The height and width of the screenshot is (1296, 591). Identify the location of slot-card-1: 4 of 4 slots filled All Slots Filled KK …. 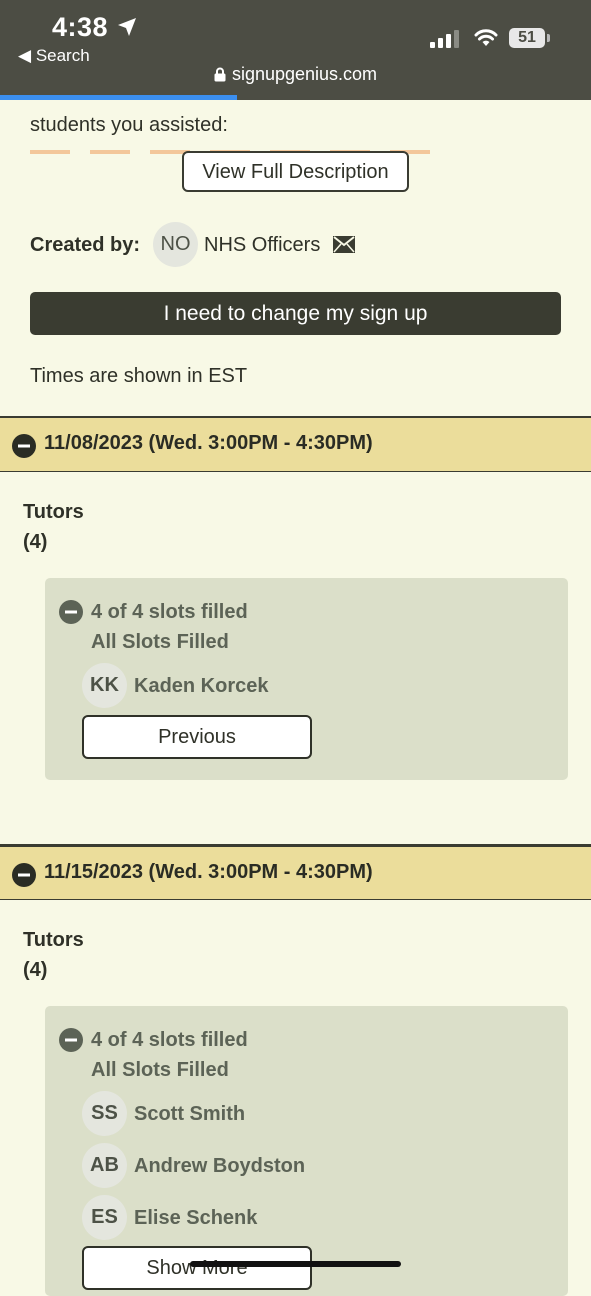
(306, 679).